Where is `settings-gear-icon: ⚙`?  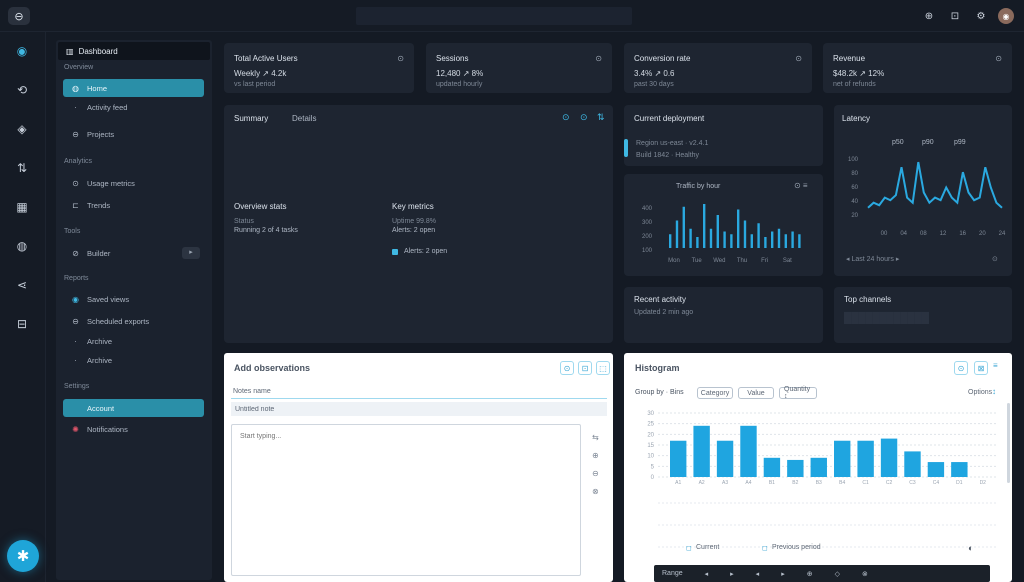
settings-gear-icon: ⚙ is located at coordinates (981, 16).